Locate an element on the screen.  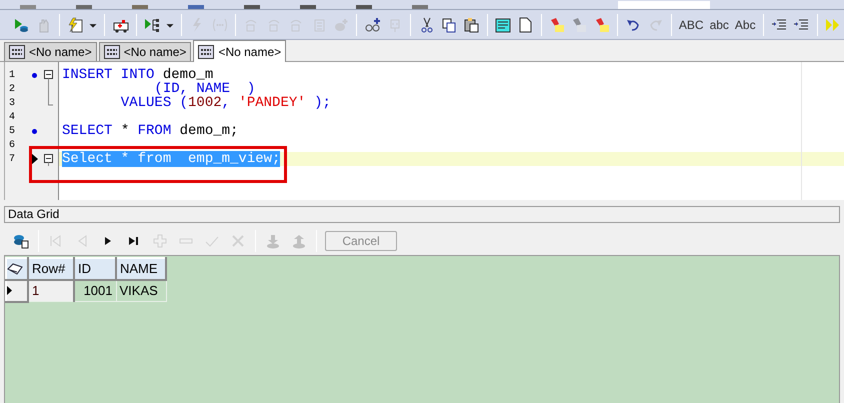
line-number: 4 is located at coordinates (12, 117).